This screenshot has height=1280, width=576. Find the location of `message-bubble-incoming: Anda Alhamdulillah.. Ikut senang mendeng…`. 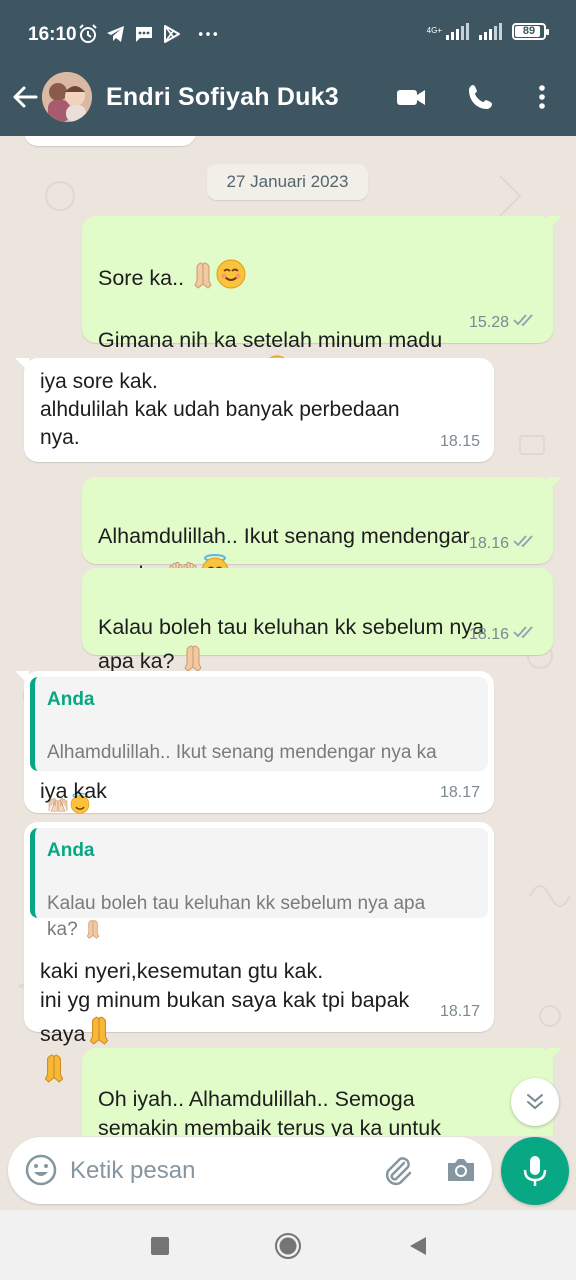

message-bubble-incoming: Anda Alhamdulillah.. Ikut senang mendeng… is located at coordinates (254, 742).